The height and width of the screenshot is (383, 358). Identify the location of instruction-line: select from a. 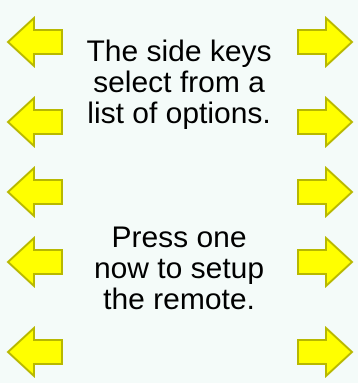
(179, 82).